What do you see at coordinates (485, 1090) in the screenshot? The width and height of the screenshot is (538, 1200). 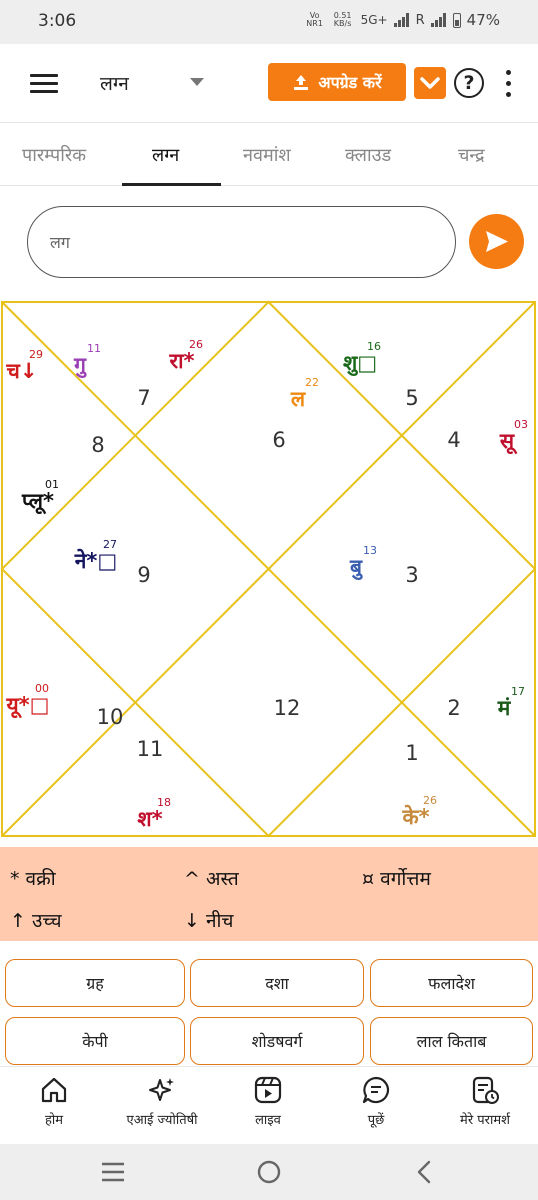 I see `consultation-history-icon` at bounding box center [485, 1090].